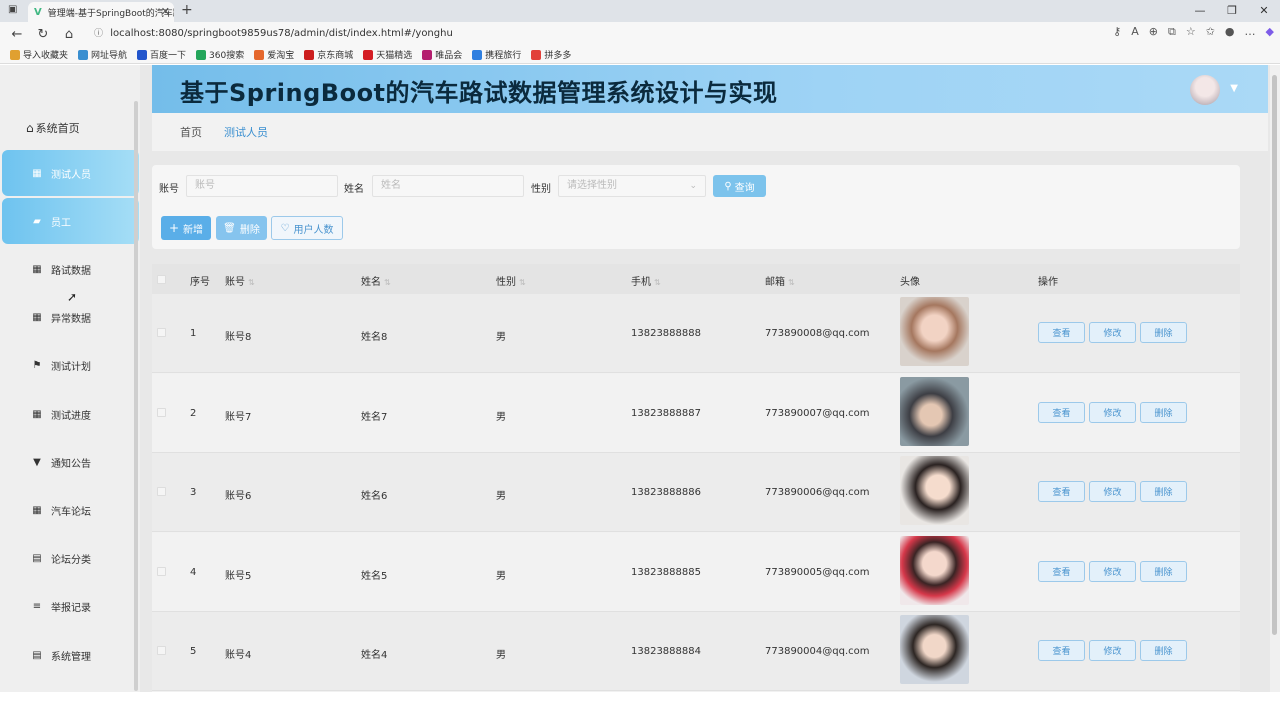 The height and width of the screenshot is (723, 1280). I want to click on query-button: ⚲ 查询, so click(739, 186).